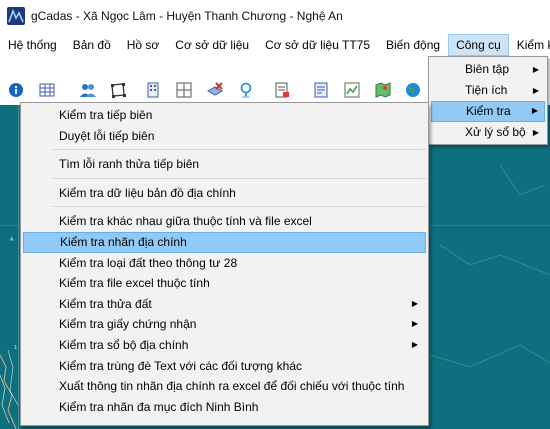  I want to click on table-icon, so click(47, 90).